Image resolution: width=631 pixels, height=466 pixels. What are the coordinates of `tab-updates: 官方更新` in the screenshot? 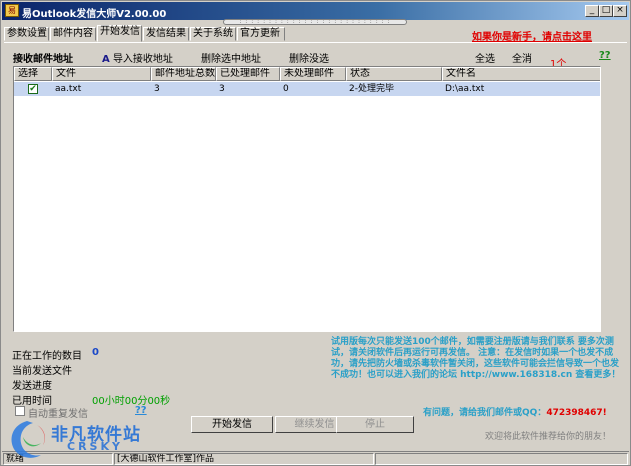 It's located at (261, 34).